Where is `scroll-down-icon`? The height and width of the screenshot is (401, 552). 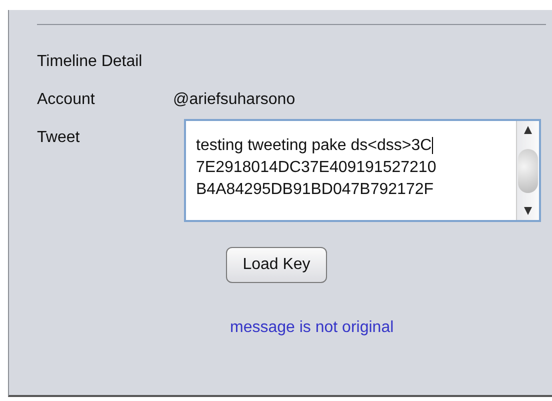
scroll-down-icon is located at coordinates (528, 211).